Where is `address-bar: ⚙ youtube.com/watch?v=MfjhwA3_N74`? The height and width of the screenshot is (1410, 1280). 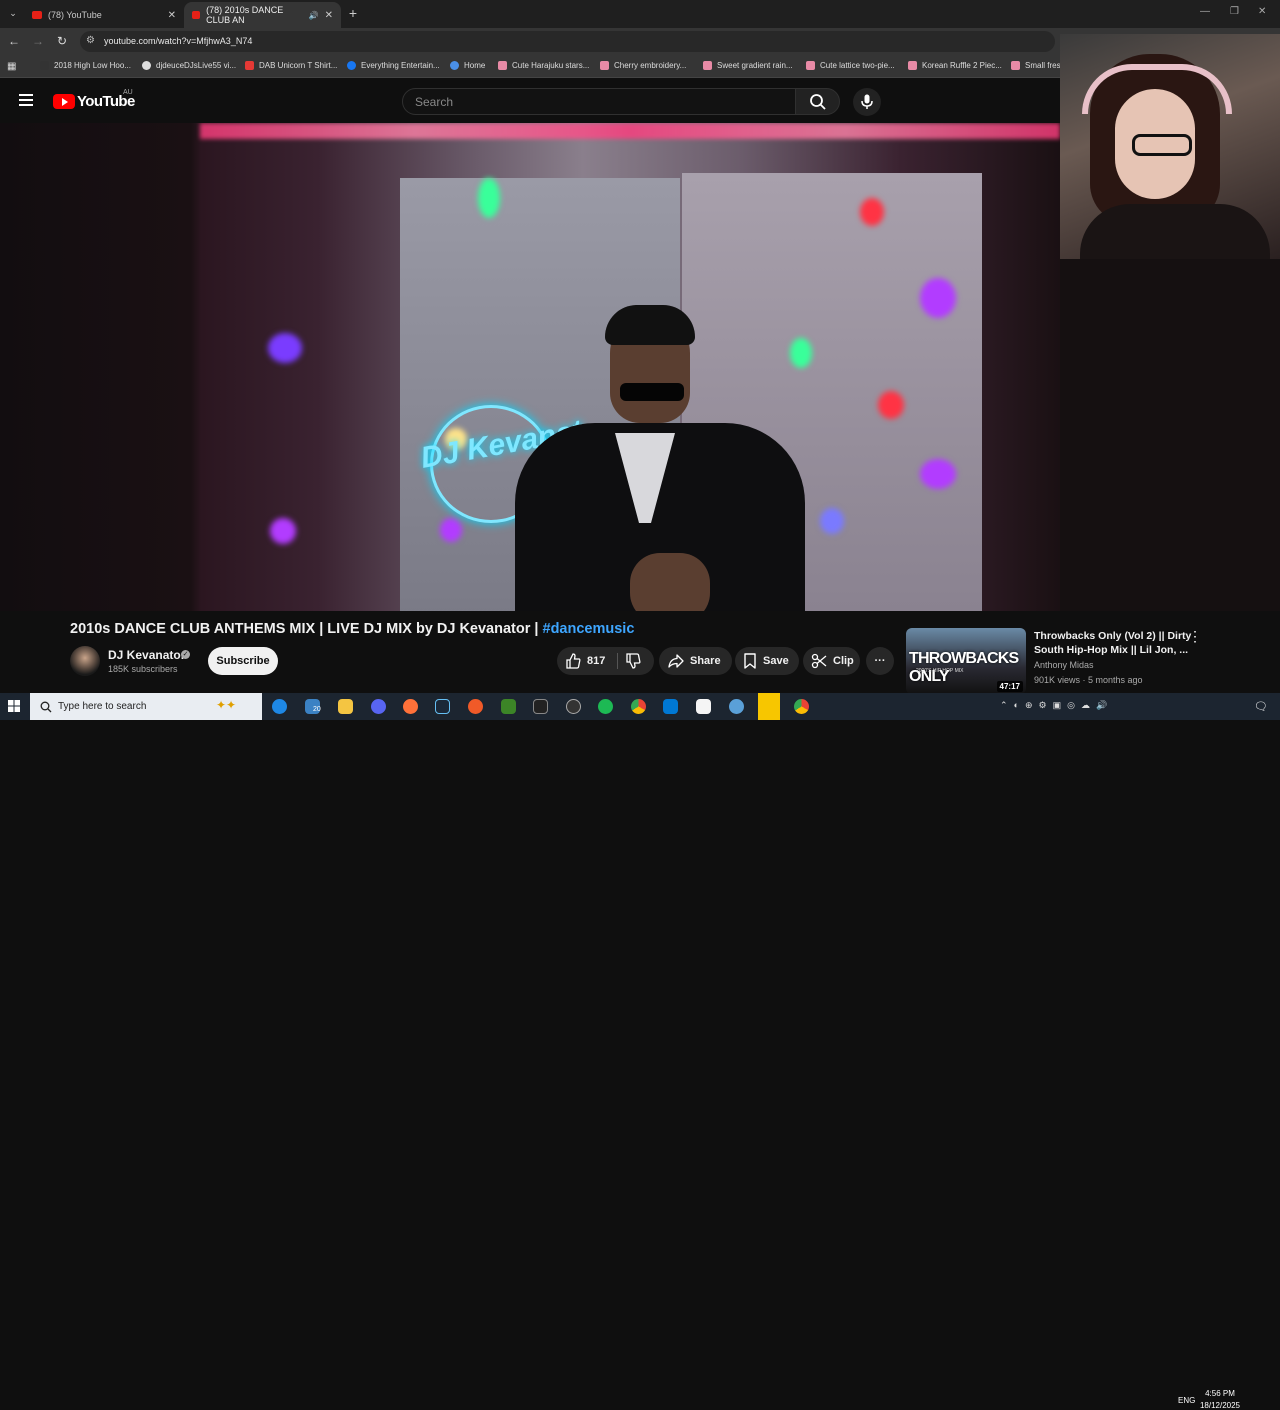
address-bar: ⚙ youtube.com/watch?v=MfjhwA3_N74 is located at coordinates (567, 41).